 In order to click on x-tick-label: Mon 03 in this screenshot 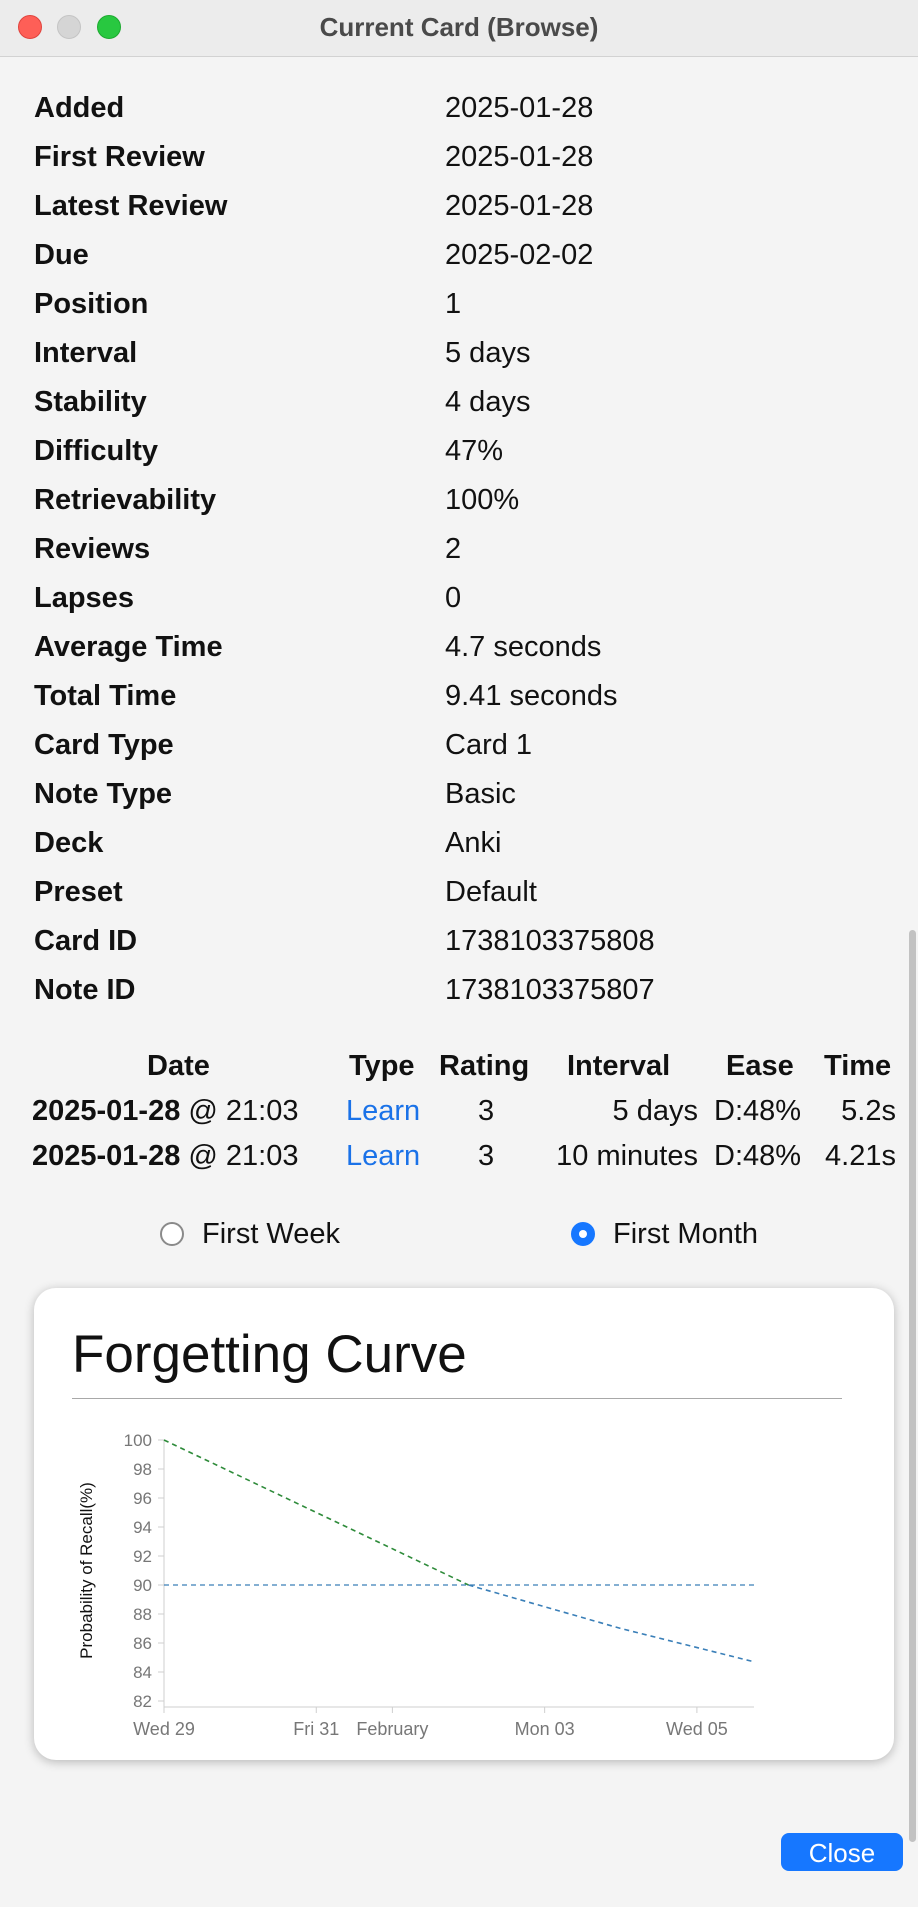, I will do `click(545, 1729)`.